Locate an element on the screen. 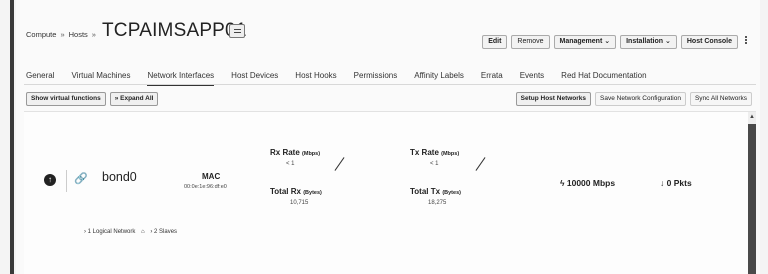 This screenshot has height=274, width=768. lightning-icon: ϟ is located at coordinates (562, 183).